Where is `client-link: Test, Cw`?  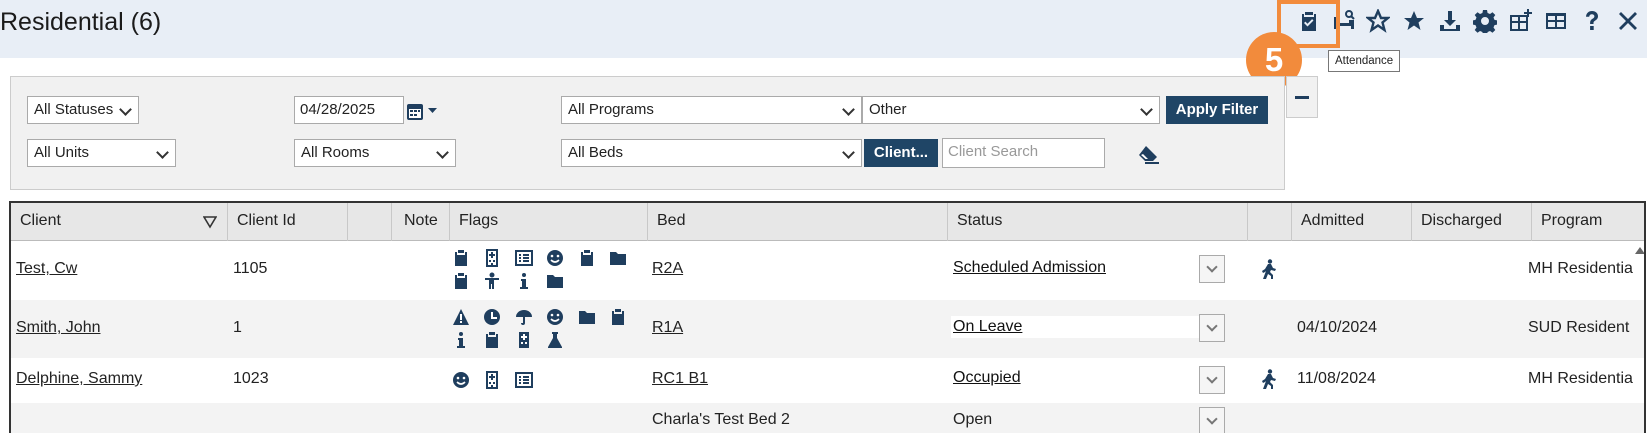
client-link: Test, Cw is located at coordinates (46, 269).